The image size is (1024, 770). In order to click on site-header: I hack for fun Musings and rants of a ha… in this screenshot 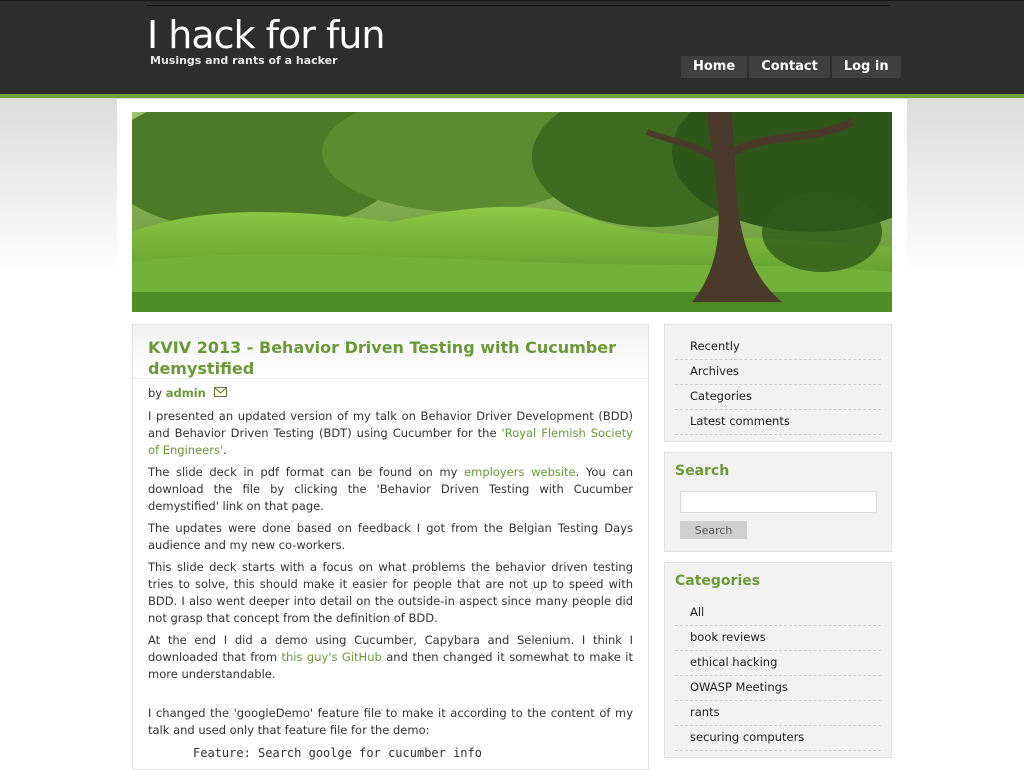, I will do `click(512, 47)`.